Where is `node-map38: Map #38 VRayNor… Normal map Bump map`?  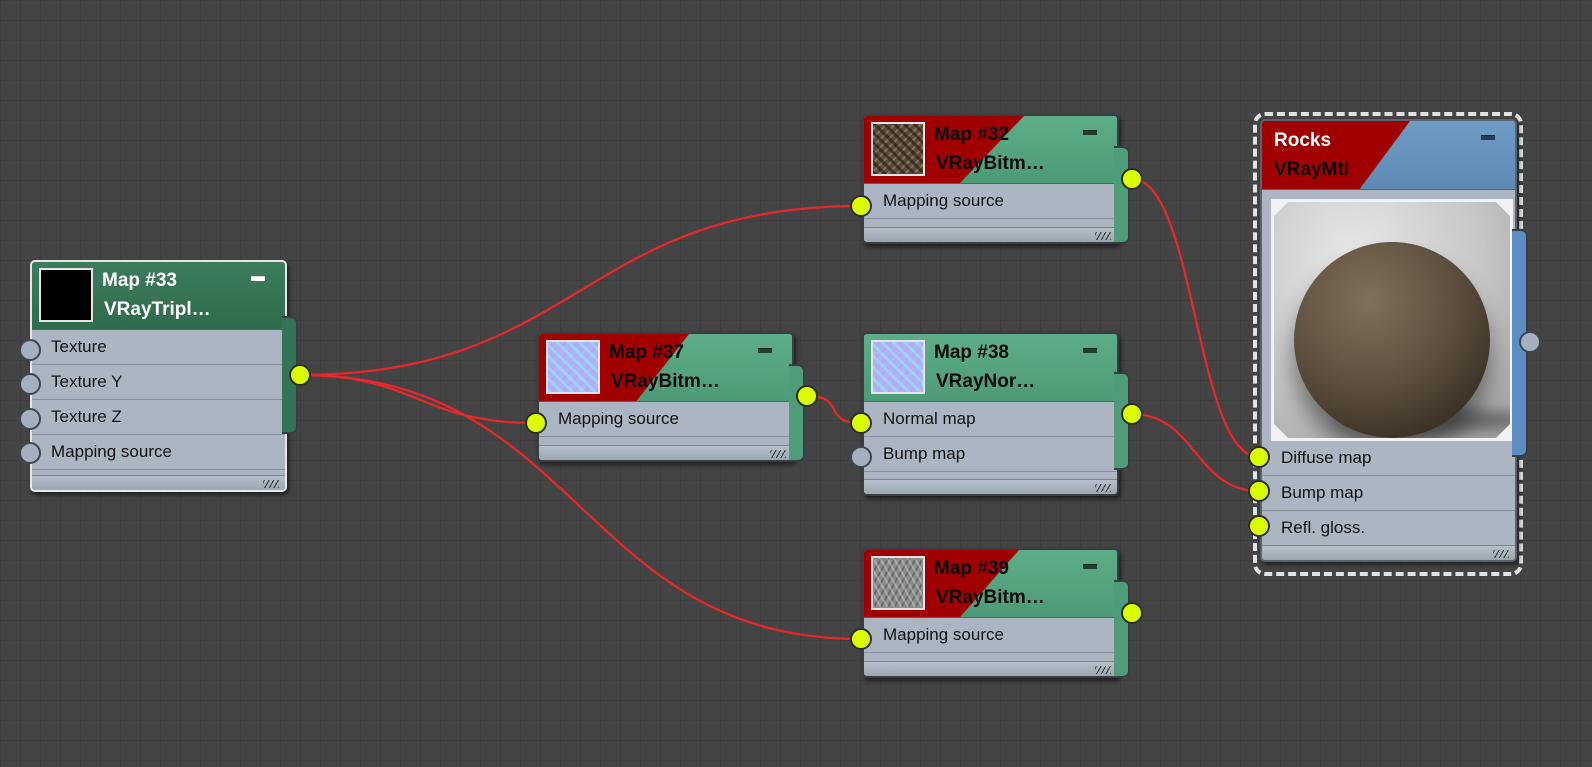
node-map38: Map #38 VRayNor… Normal map Bump map is located at coordinates (996, 414).